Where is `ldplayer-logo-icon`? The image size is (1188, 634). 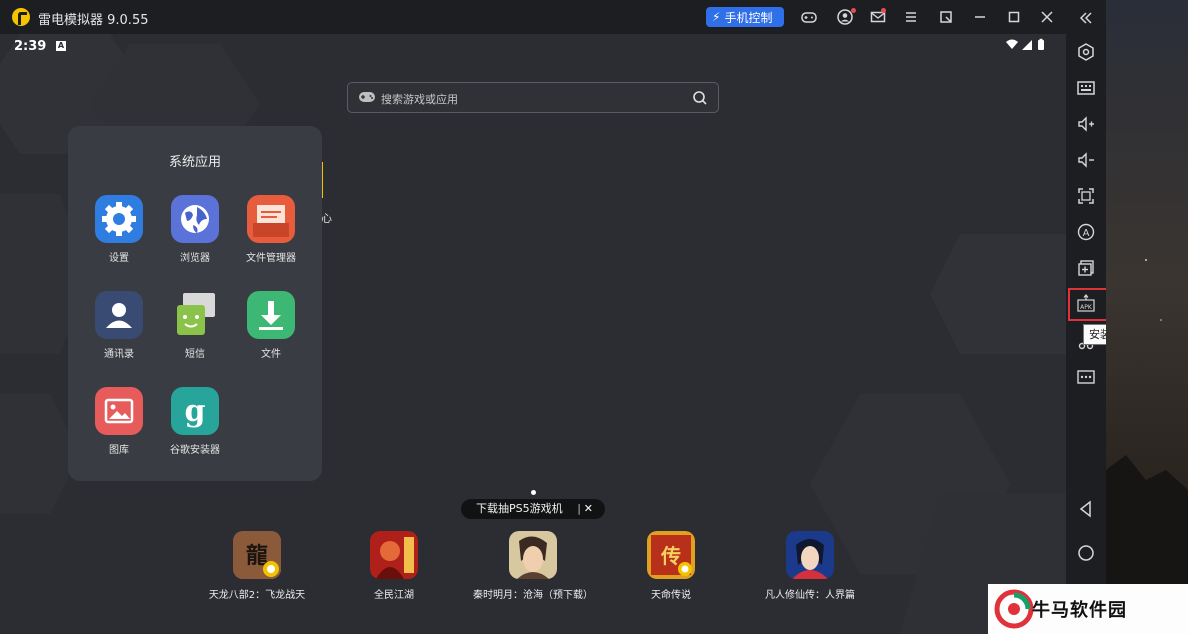 ldplayer-logo-icon is located at coordinates (21, 17).